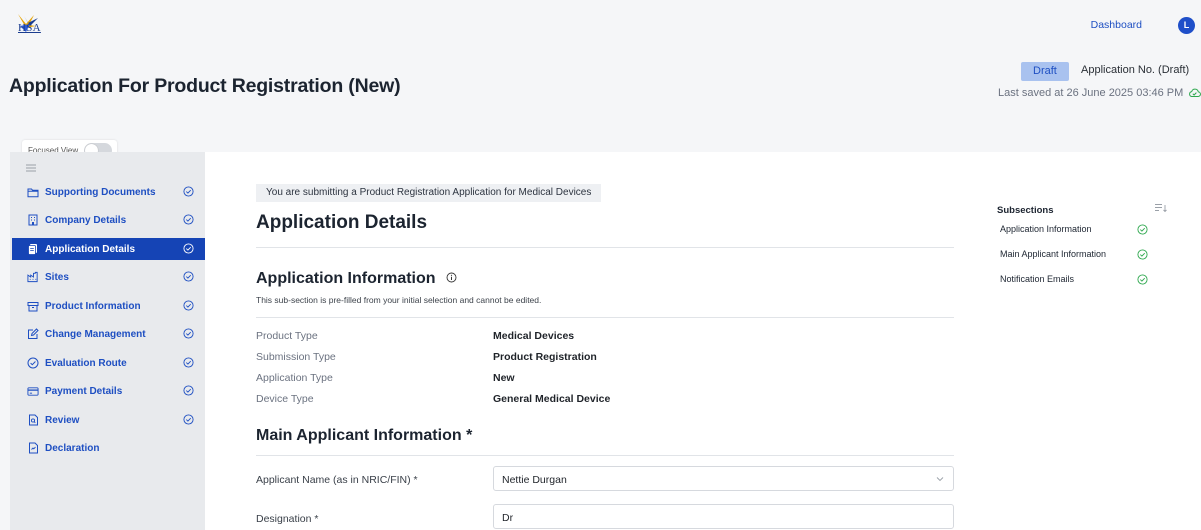 The height and width of the screenshot is (530, 1201). What do you see at coordinates (95, 334) in the screenshot?
I see `sidebar-item-label: Change Management` at bounding box center [95, 334].